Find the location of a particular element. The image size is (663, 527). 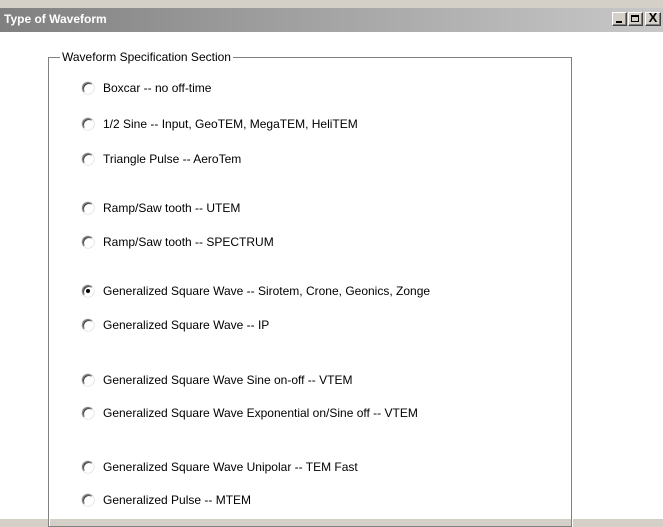

maximize-button is located at coordinates (635, 19).